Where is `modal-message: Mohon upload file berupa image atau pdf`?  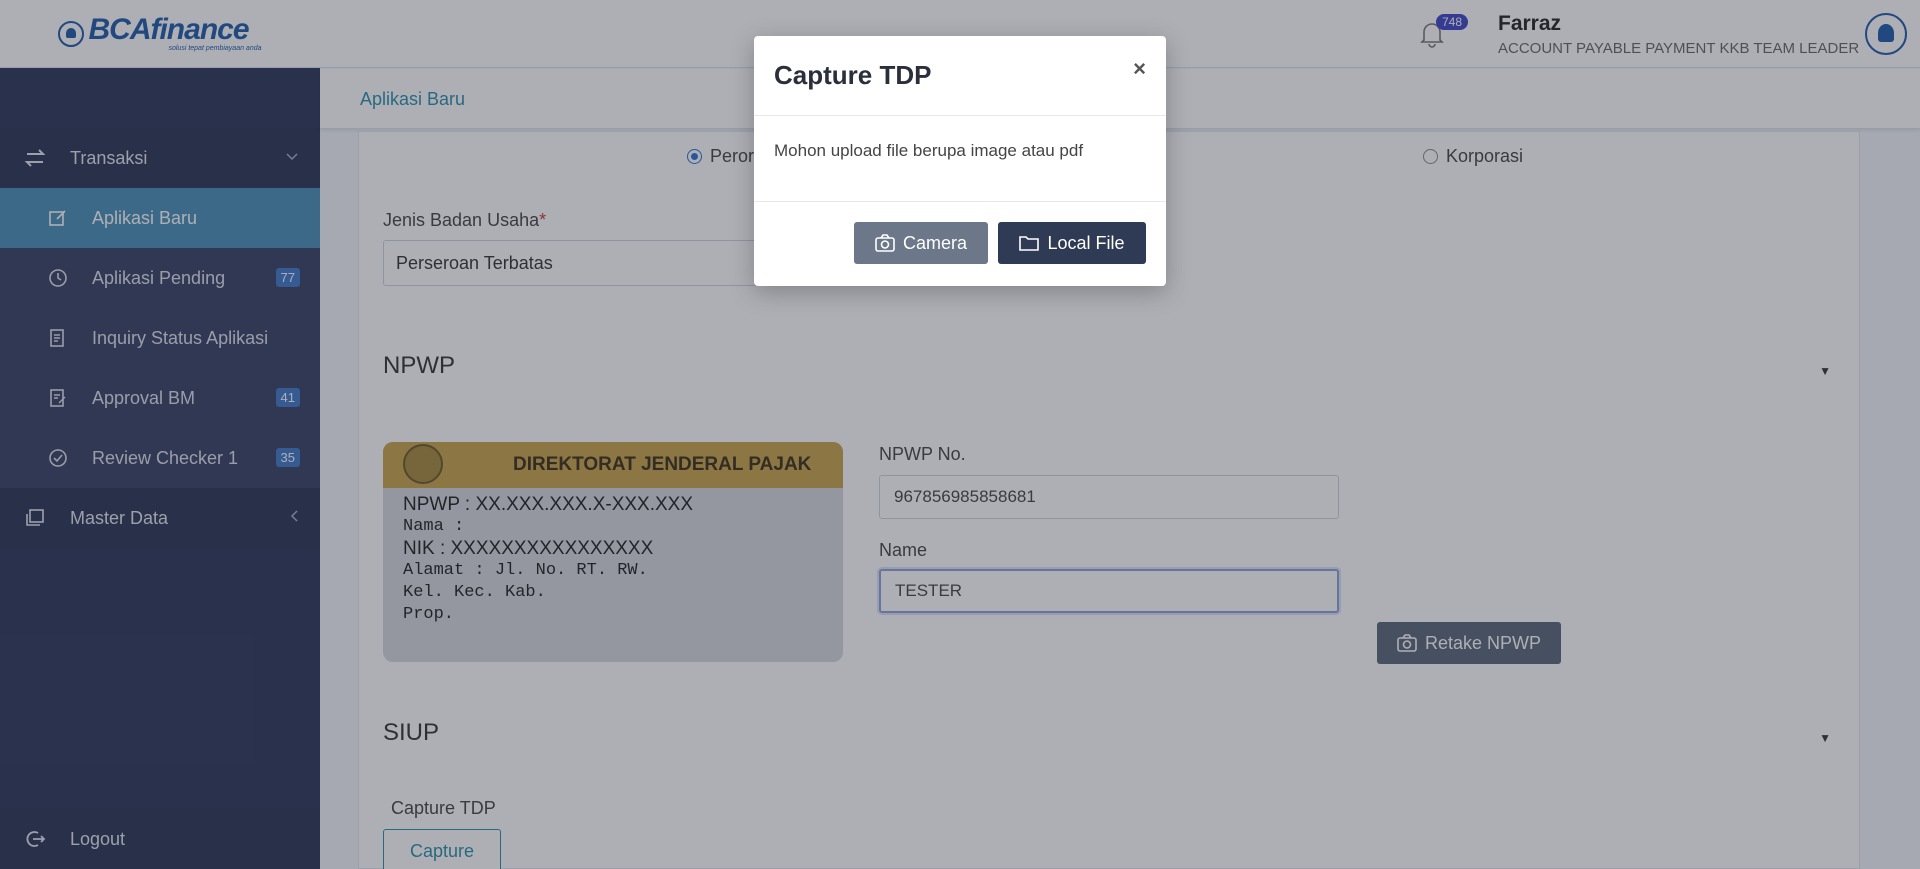 modal-message: Mohon upload file berupa image atau pdf is located at coordinates (960, 159).